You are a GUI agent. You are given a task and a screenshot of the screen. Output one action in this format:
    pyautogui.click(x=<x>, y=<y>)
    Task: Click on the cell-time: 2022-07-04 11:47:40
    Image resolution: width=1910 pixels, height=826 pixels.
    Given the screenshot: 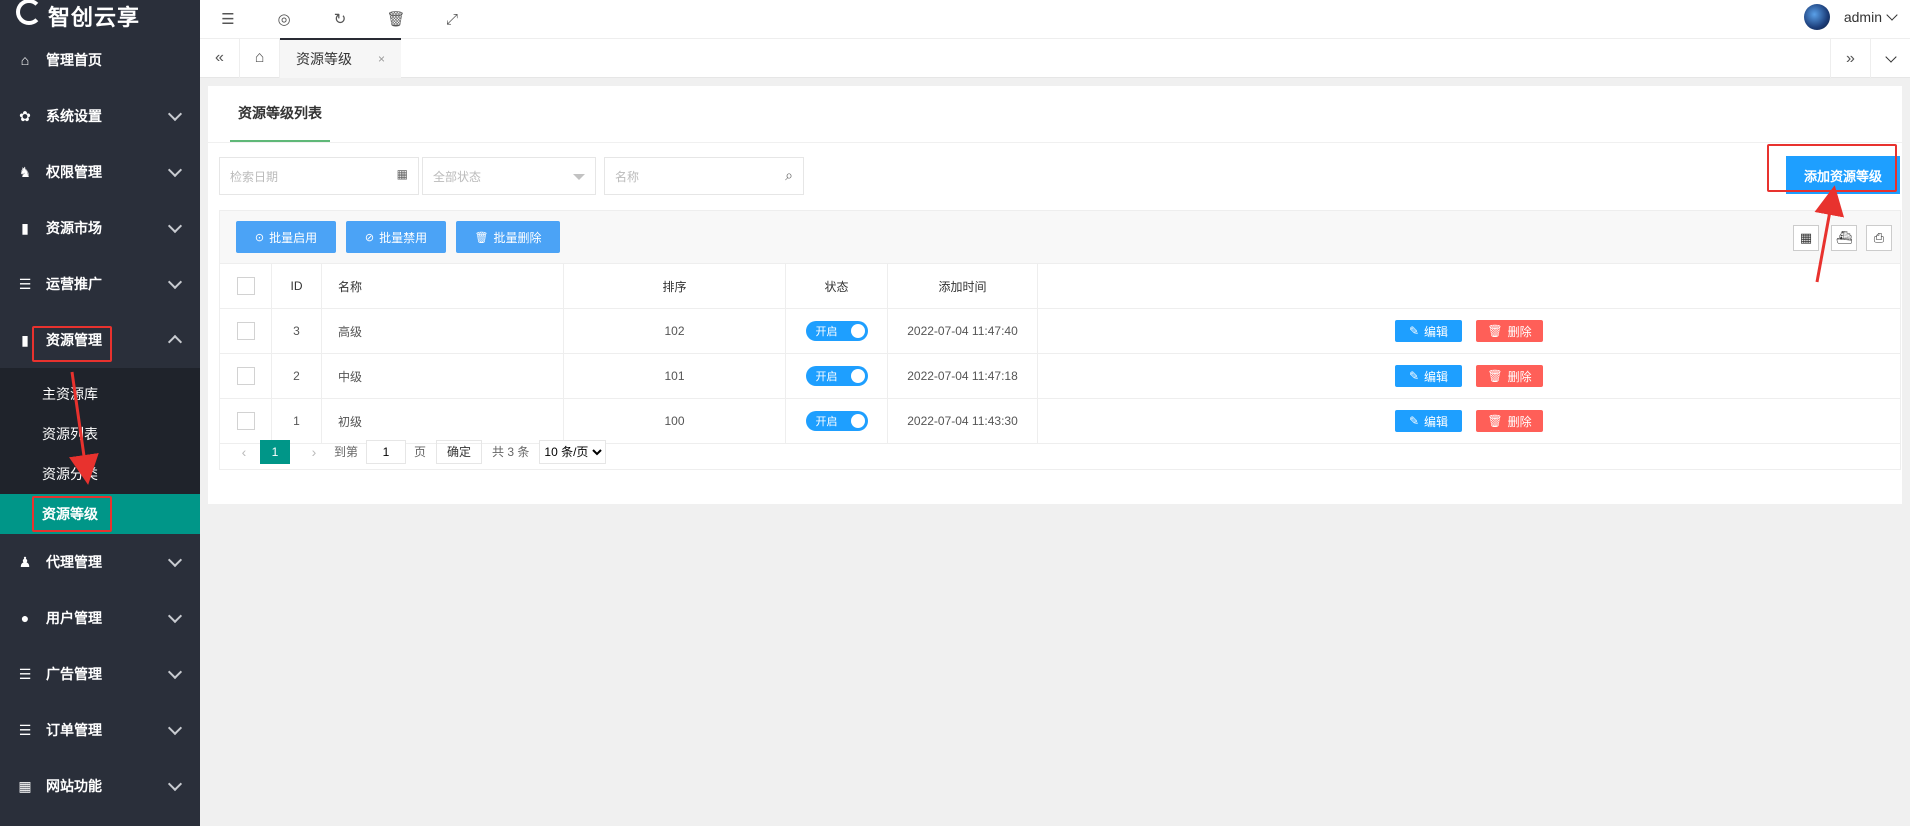 What is the action you would take?
    pyautogui.click(x=962, y=331)
    